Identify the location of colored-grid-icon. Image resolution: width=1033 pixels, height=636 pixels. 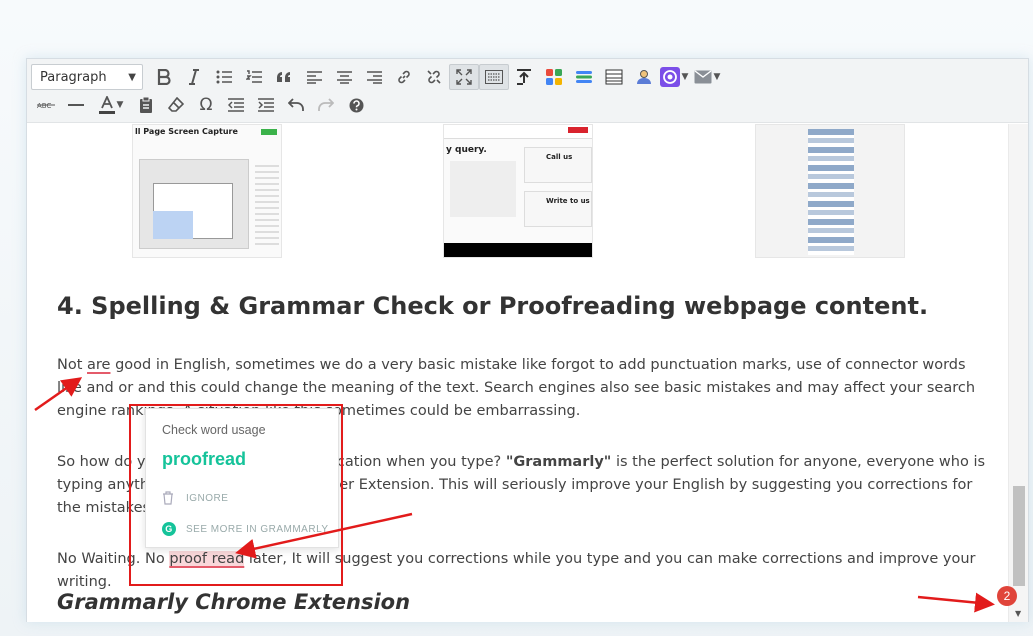
(554, 77).